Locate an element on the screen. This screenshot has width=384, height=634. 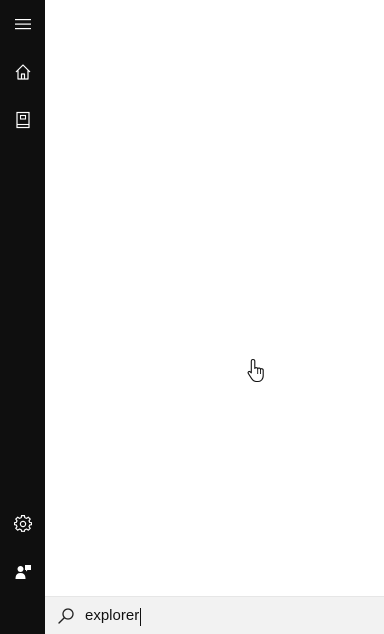
hamburger-menu-icon is located at coordinates (23, 24).